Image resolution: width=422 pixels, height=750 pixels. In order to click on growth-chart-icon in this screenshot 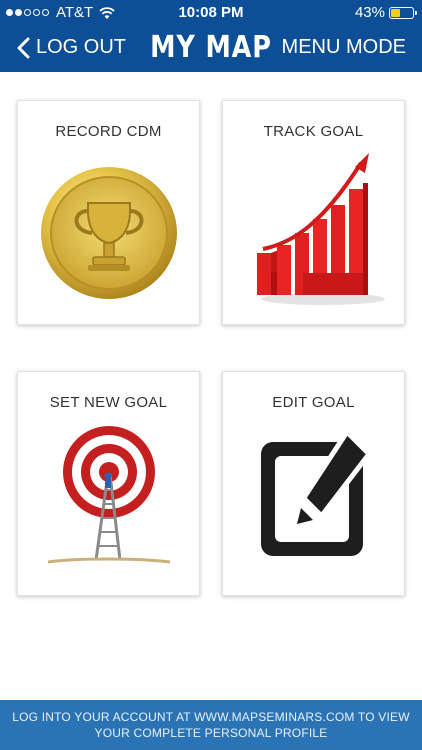, I will do `click(321, 229)`.